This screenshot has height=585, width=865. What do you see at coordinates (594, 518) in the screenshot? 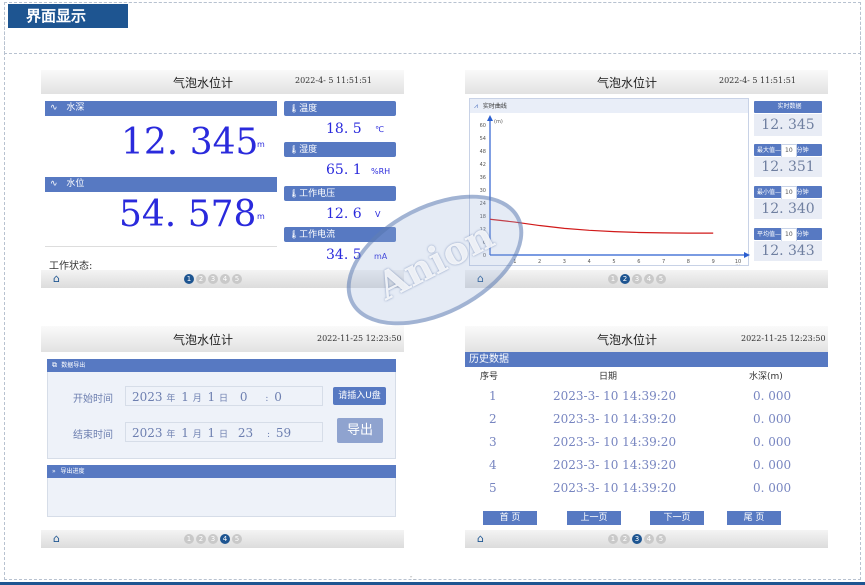
I see `prev-page-button: 上一页` at bounding box center [594, 518].